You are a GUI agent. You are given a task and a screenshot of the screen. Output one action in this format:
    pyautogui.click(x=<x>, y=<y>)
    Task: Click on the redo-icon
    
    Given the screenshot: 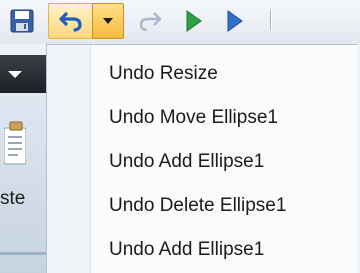 What is the action you would take?
    pyautogui.click(x=150, y=22)
    